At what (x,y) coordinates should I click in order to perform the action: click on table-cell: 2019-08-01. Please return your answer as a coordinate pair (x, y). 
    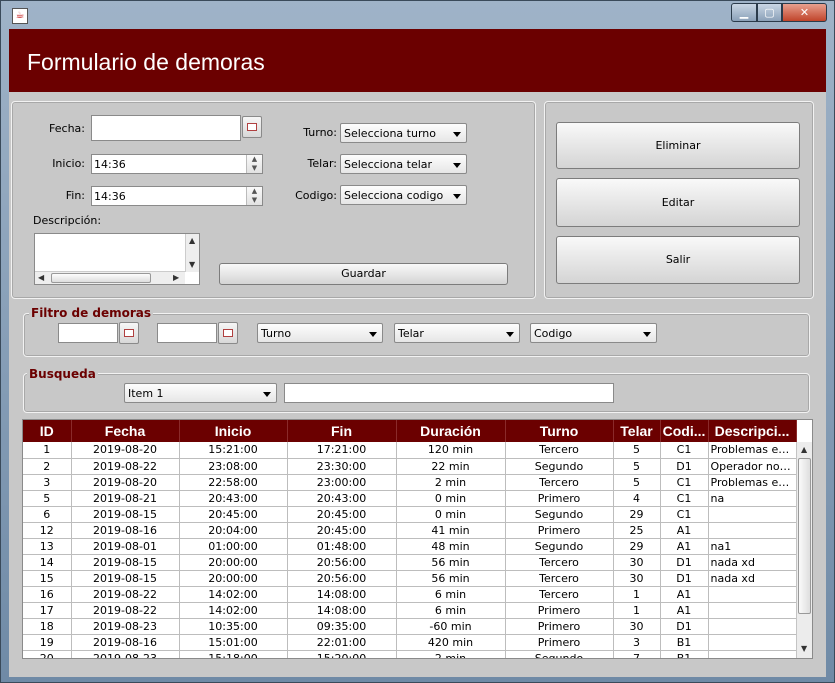
    Looking at the image, I should click on (125, 546).